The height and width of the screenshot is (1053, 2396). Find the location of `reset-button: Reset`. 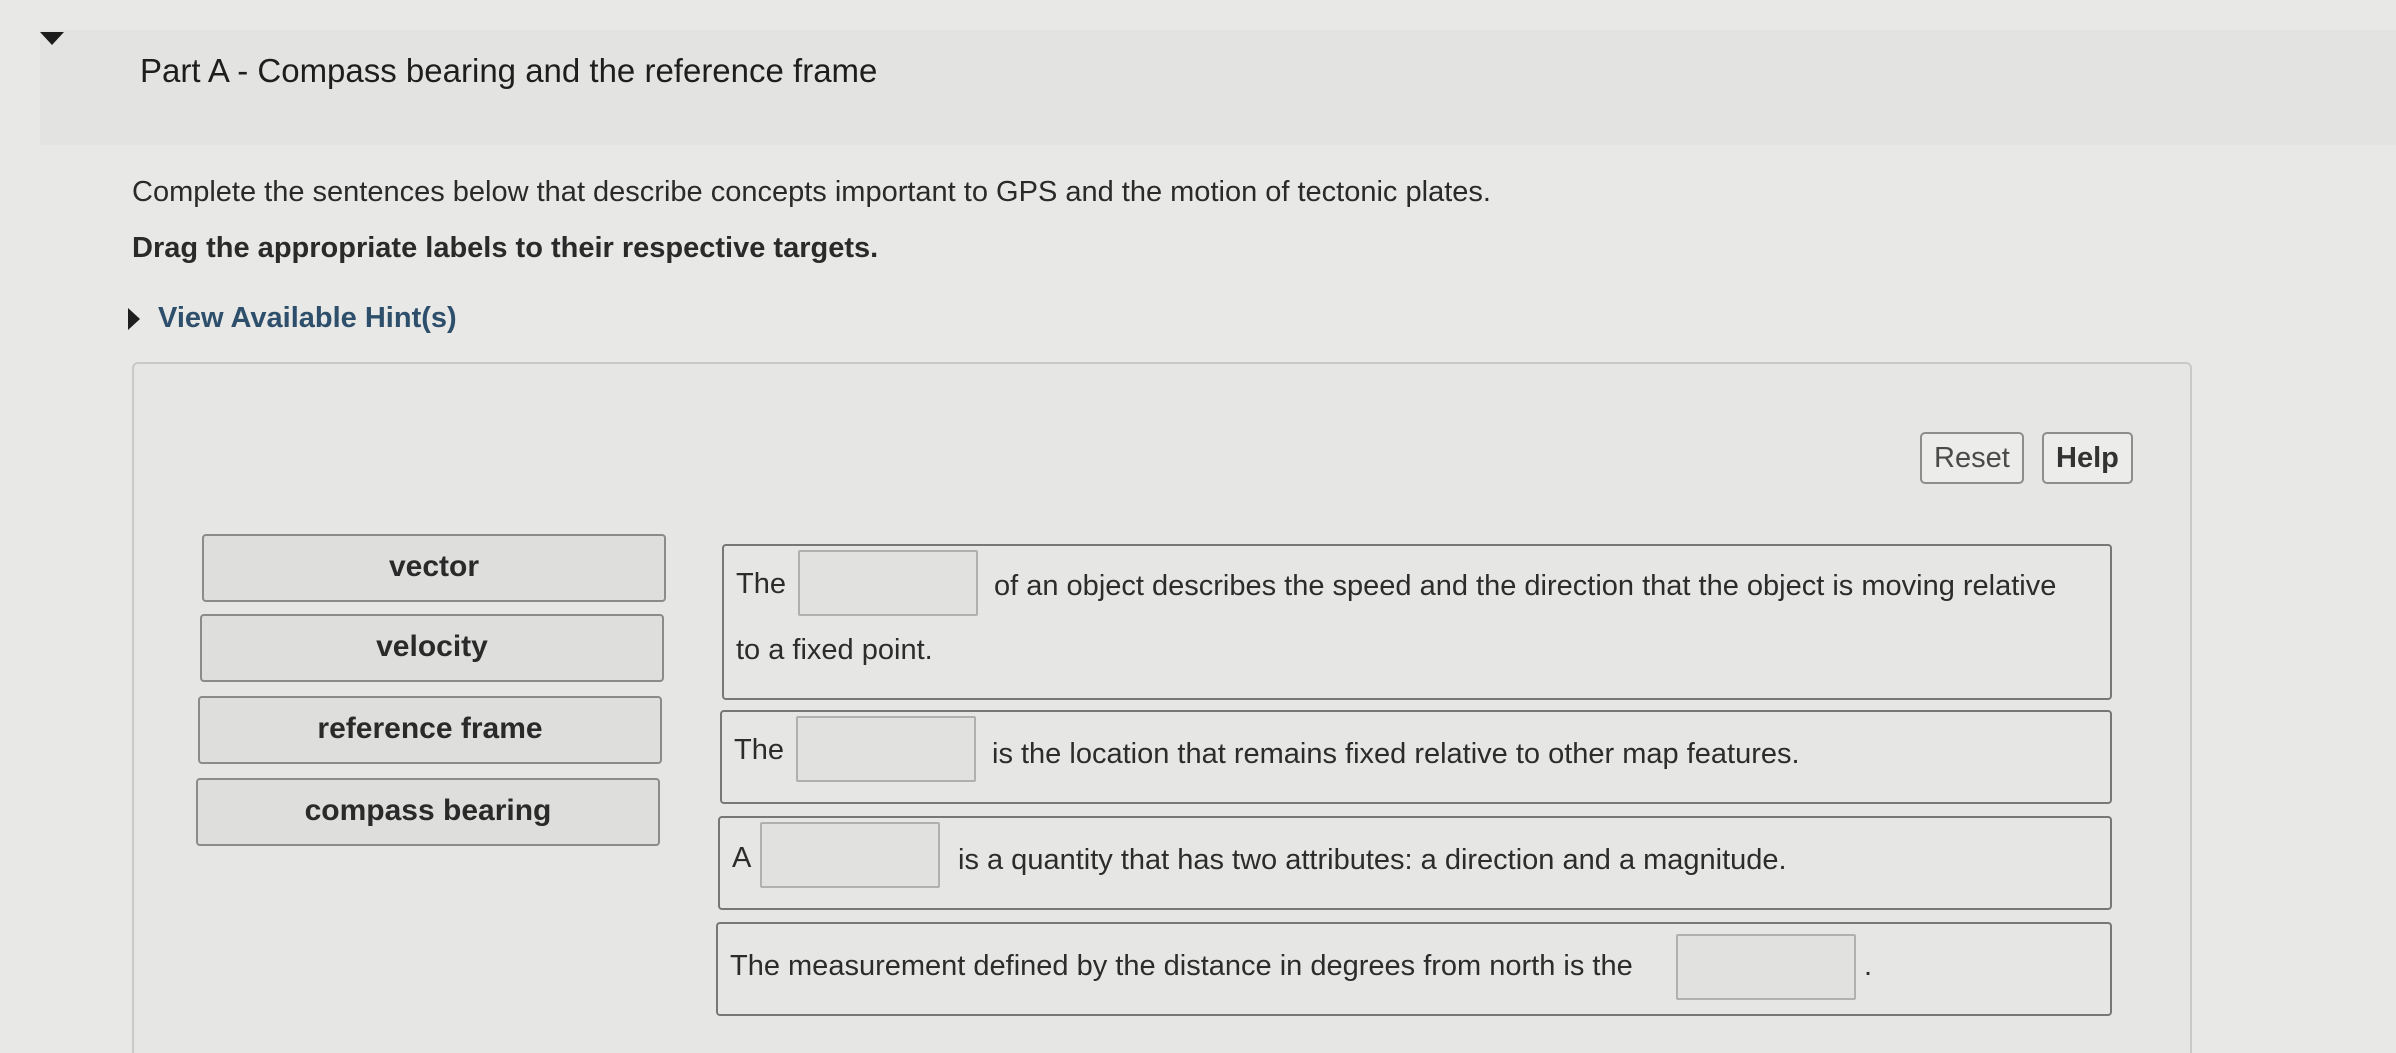

reset-button: Reset is located at coordinates (1972, 458).